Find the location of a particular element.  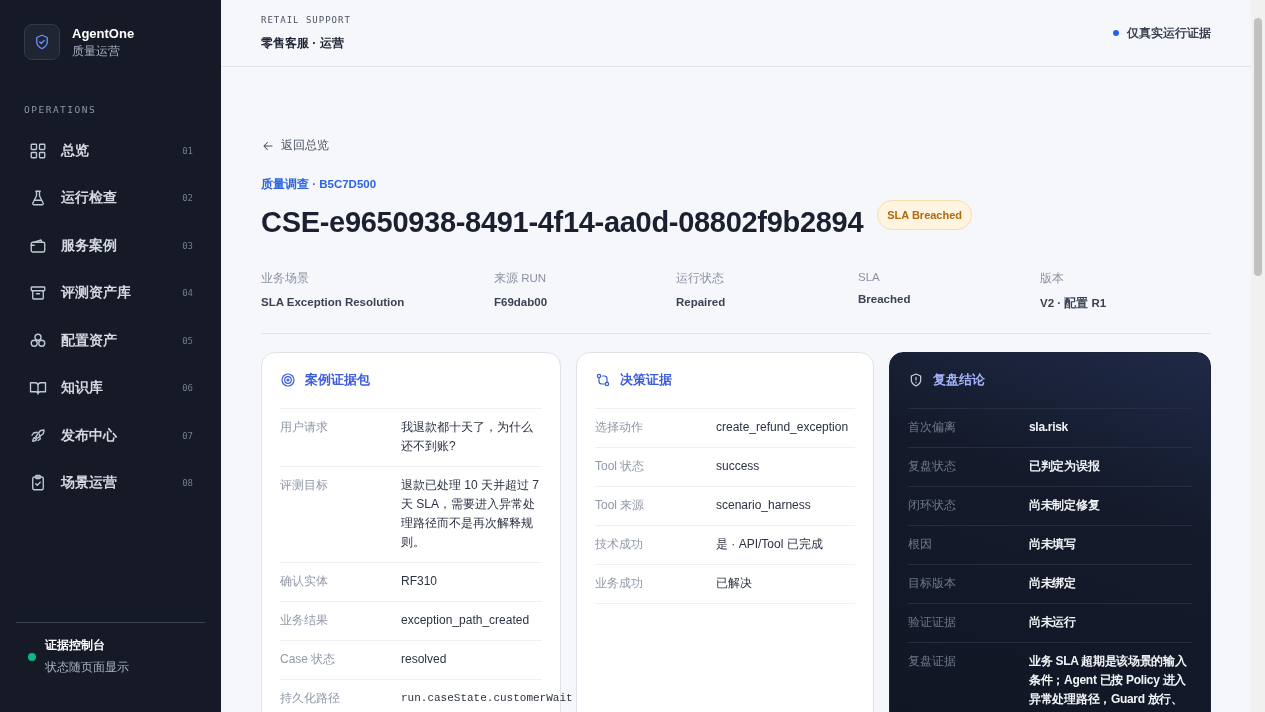

field-value: RF310 is located at coordinates (420, 581).